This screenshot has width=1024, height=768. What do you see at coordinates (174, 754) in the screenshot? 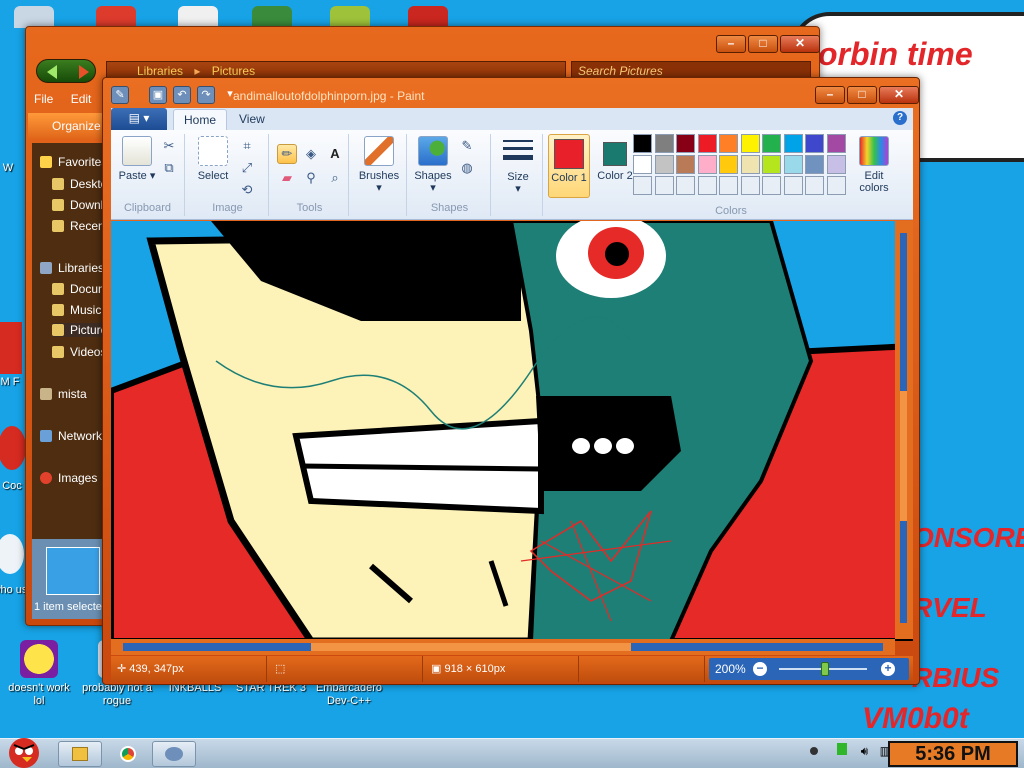
I see `taskbar-paint` at bounding box center [174, 754].